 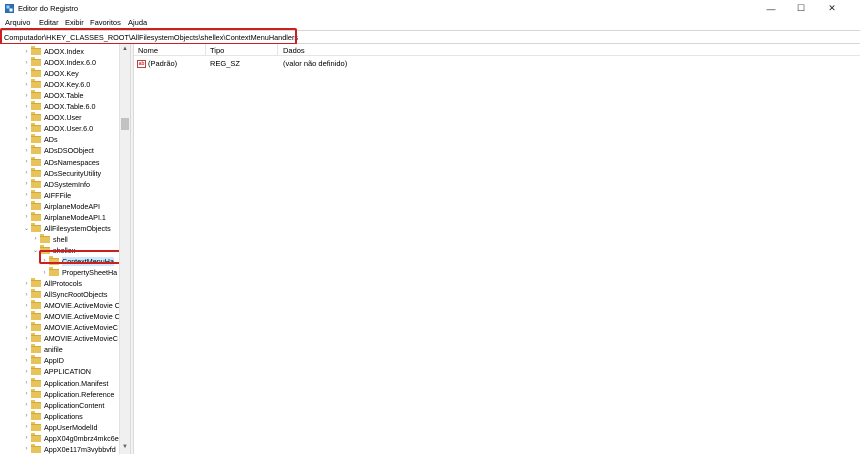 What do you see at coordinates (56, 84) in the screenshot?
I see `tree-item: › ADOX.Key.6.0` at bounding box center [56, 84].